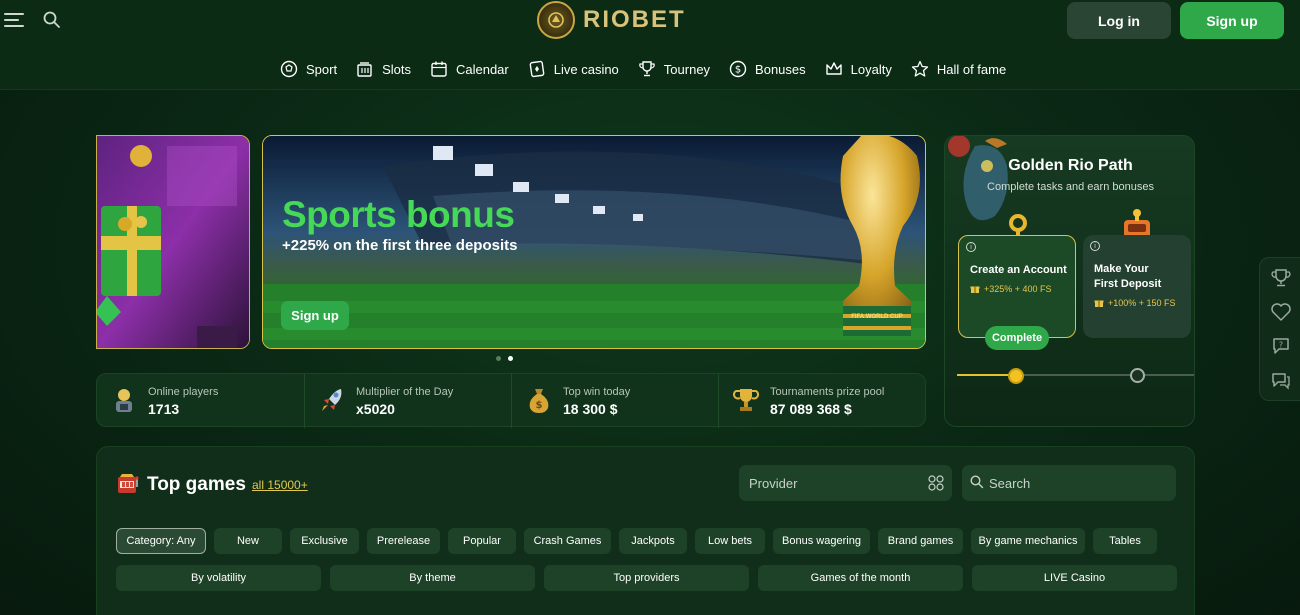 This screenshot has height=615, width=1300. Describe the element at coordinates (324, 541) in the screenshot. I see `chip-exclusive: Exclusive` at that location.